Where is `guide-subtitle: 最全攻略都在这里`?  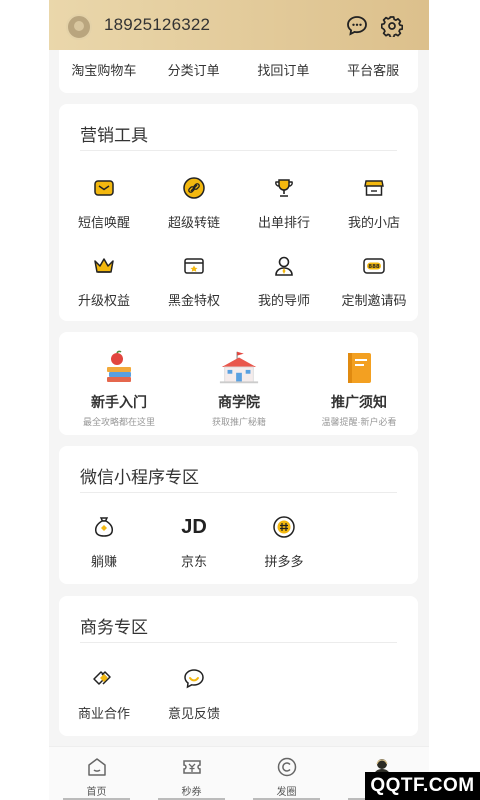 guide-subtitle: 最全攻略都在这里 is located at coordinates (118, 422).